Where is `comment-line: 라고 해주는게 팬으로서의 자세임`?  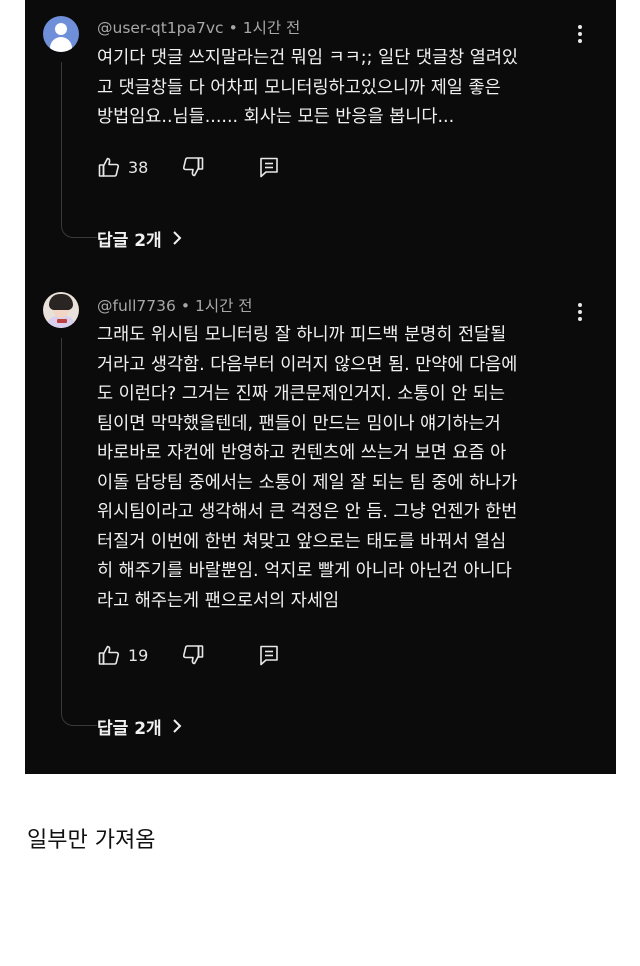
comment-line: 라고 해주는게 팬으로서의 자세임 is located at coordinates (218, 600).